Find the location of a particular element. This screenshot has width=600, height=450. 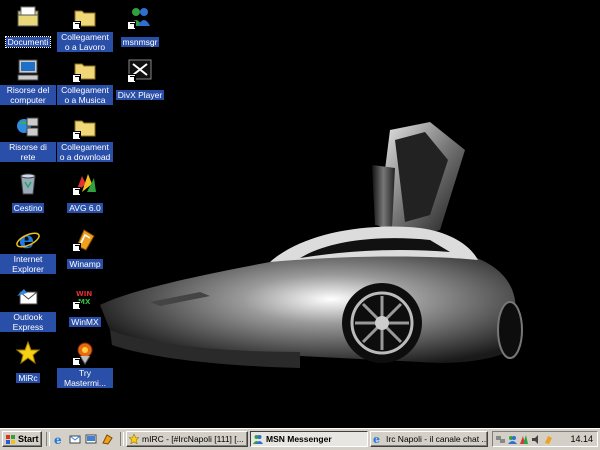

svg-text: WIN is located at coordinates (84, 294).